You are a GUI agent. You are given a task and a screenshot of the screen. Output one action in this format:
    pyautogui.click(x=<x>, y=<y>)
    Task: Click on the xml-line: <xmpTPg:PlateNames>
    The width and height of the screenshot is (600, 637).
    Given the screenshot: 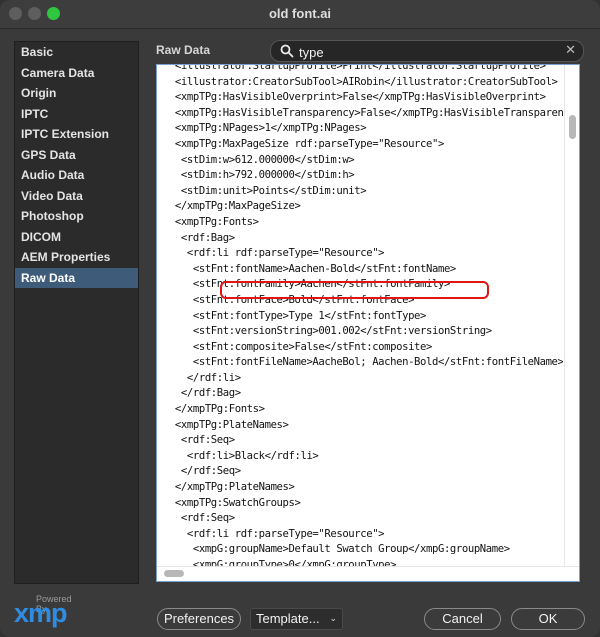 What is the action you would take?
    pyautogui.click(x=223, y=424)
    